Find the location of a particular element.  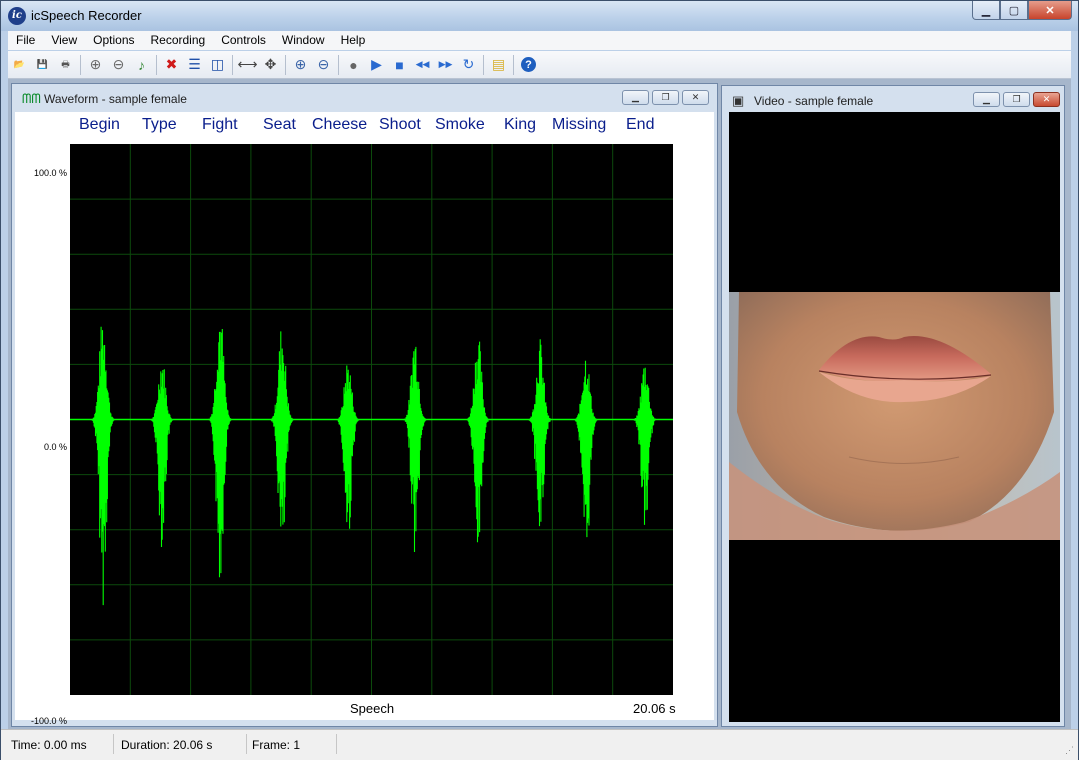

menu-options: Options is located at coordinates (113, 40).